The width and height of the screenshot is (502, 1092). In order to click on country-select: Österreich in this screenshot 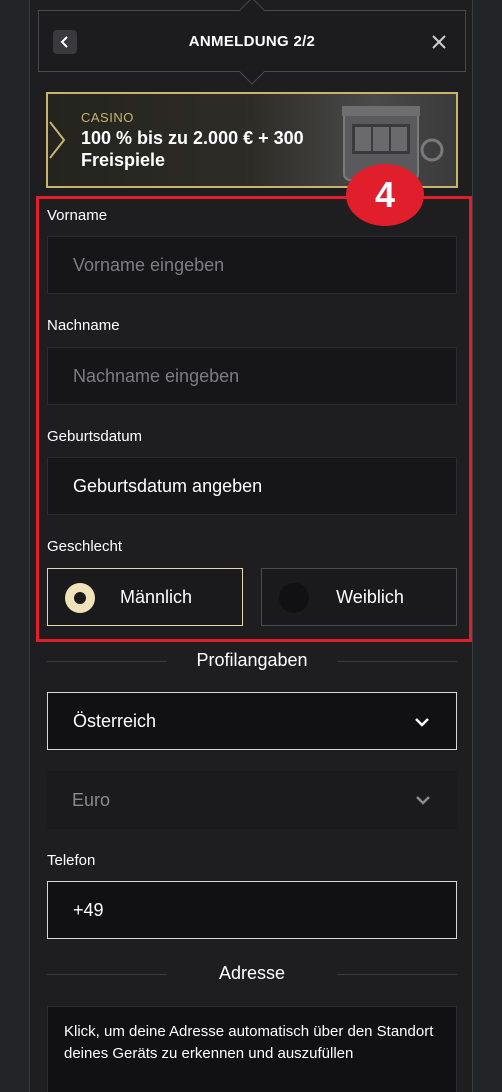, I will do `click(252, 721)`.